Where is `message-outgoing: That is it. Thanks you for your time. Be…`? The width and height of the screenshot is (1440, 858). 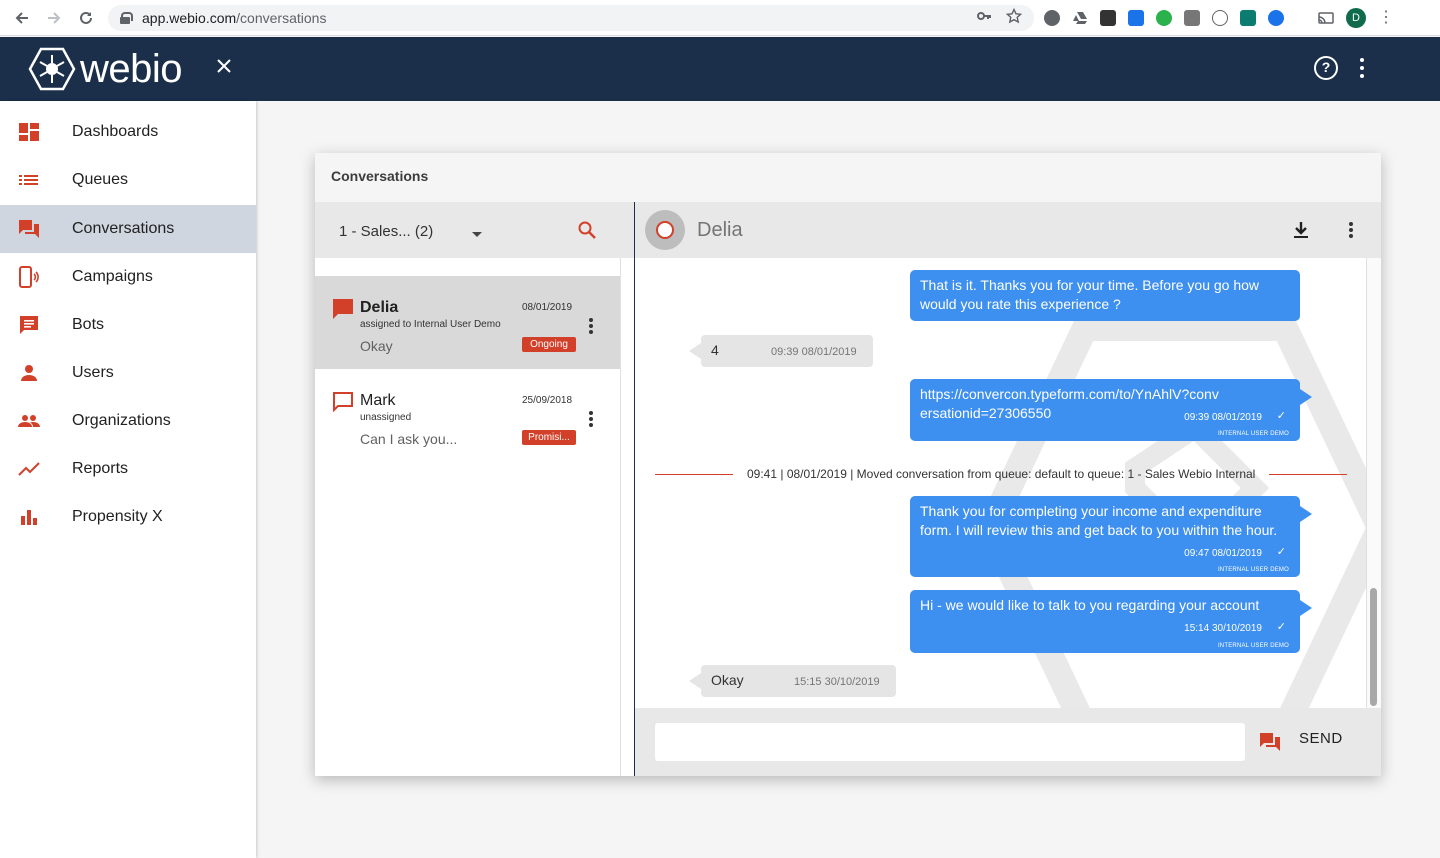
message-outgoing: That is it. Thanks you for your time. Be… is located at coordinates (1105, 295).